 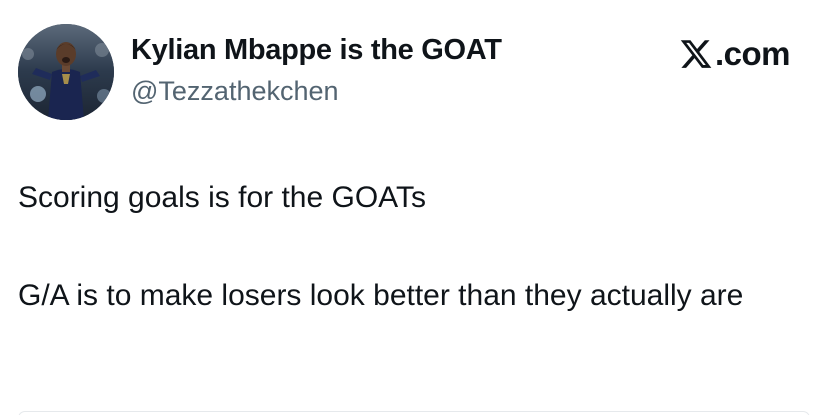 I want to click on x-brand-link: .com, so click(x=735, y=54).